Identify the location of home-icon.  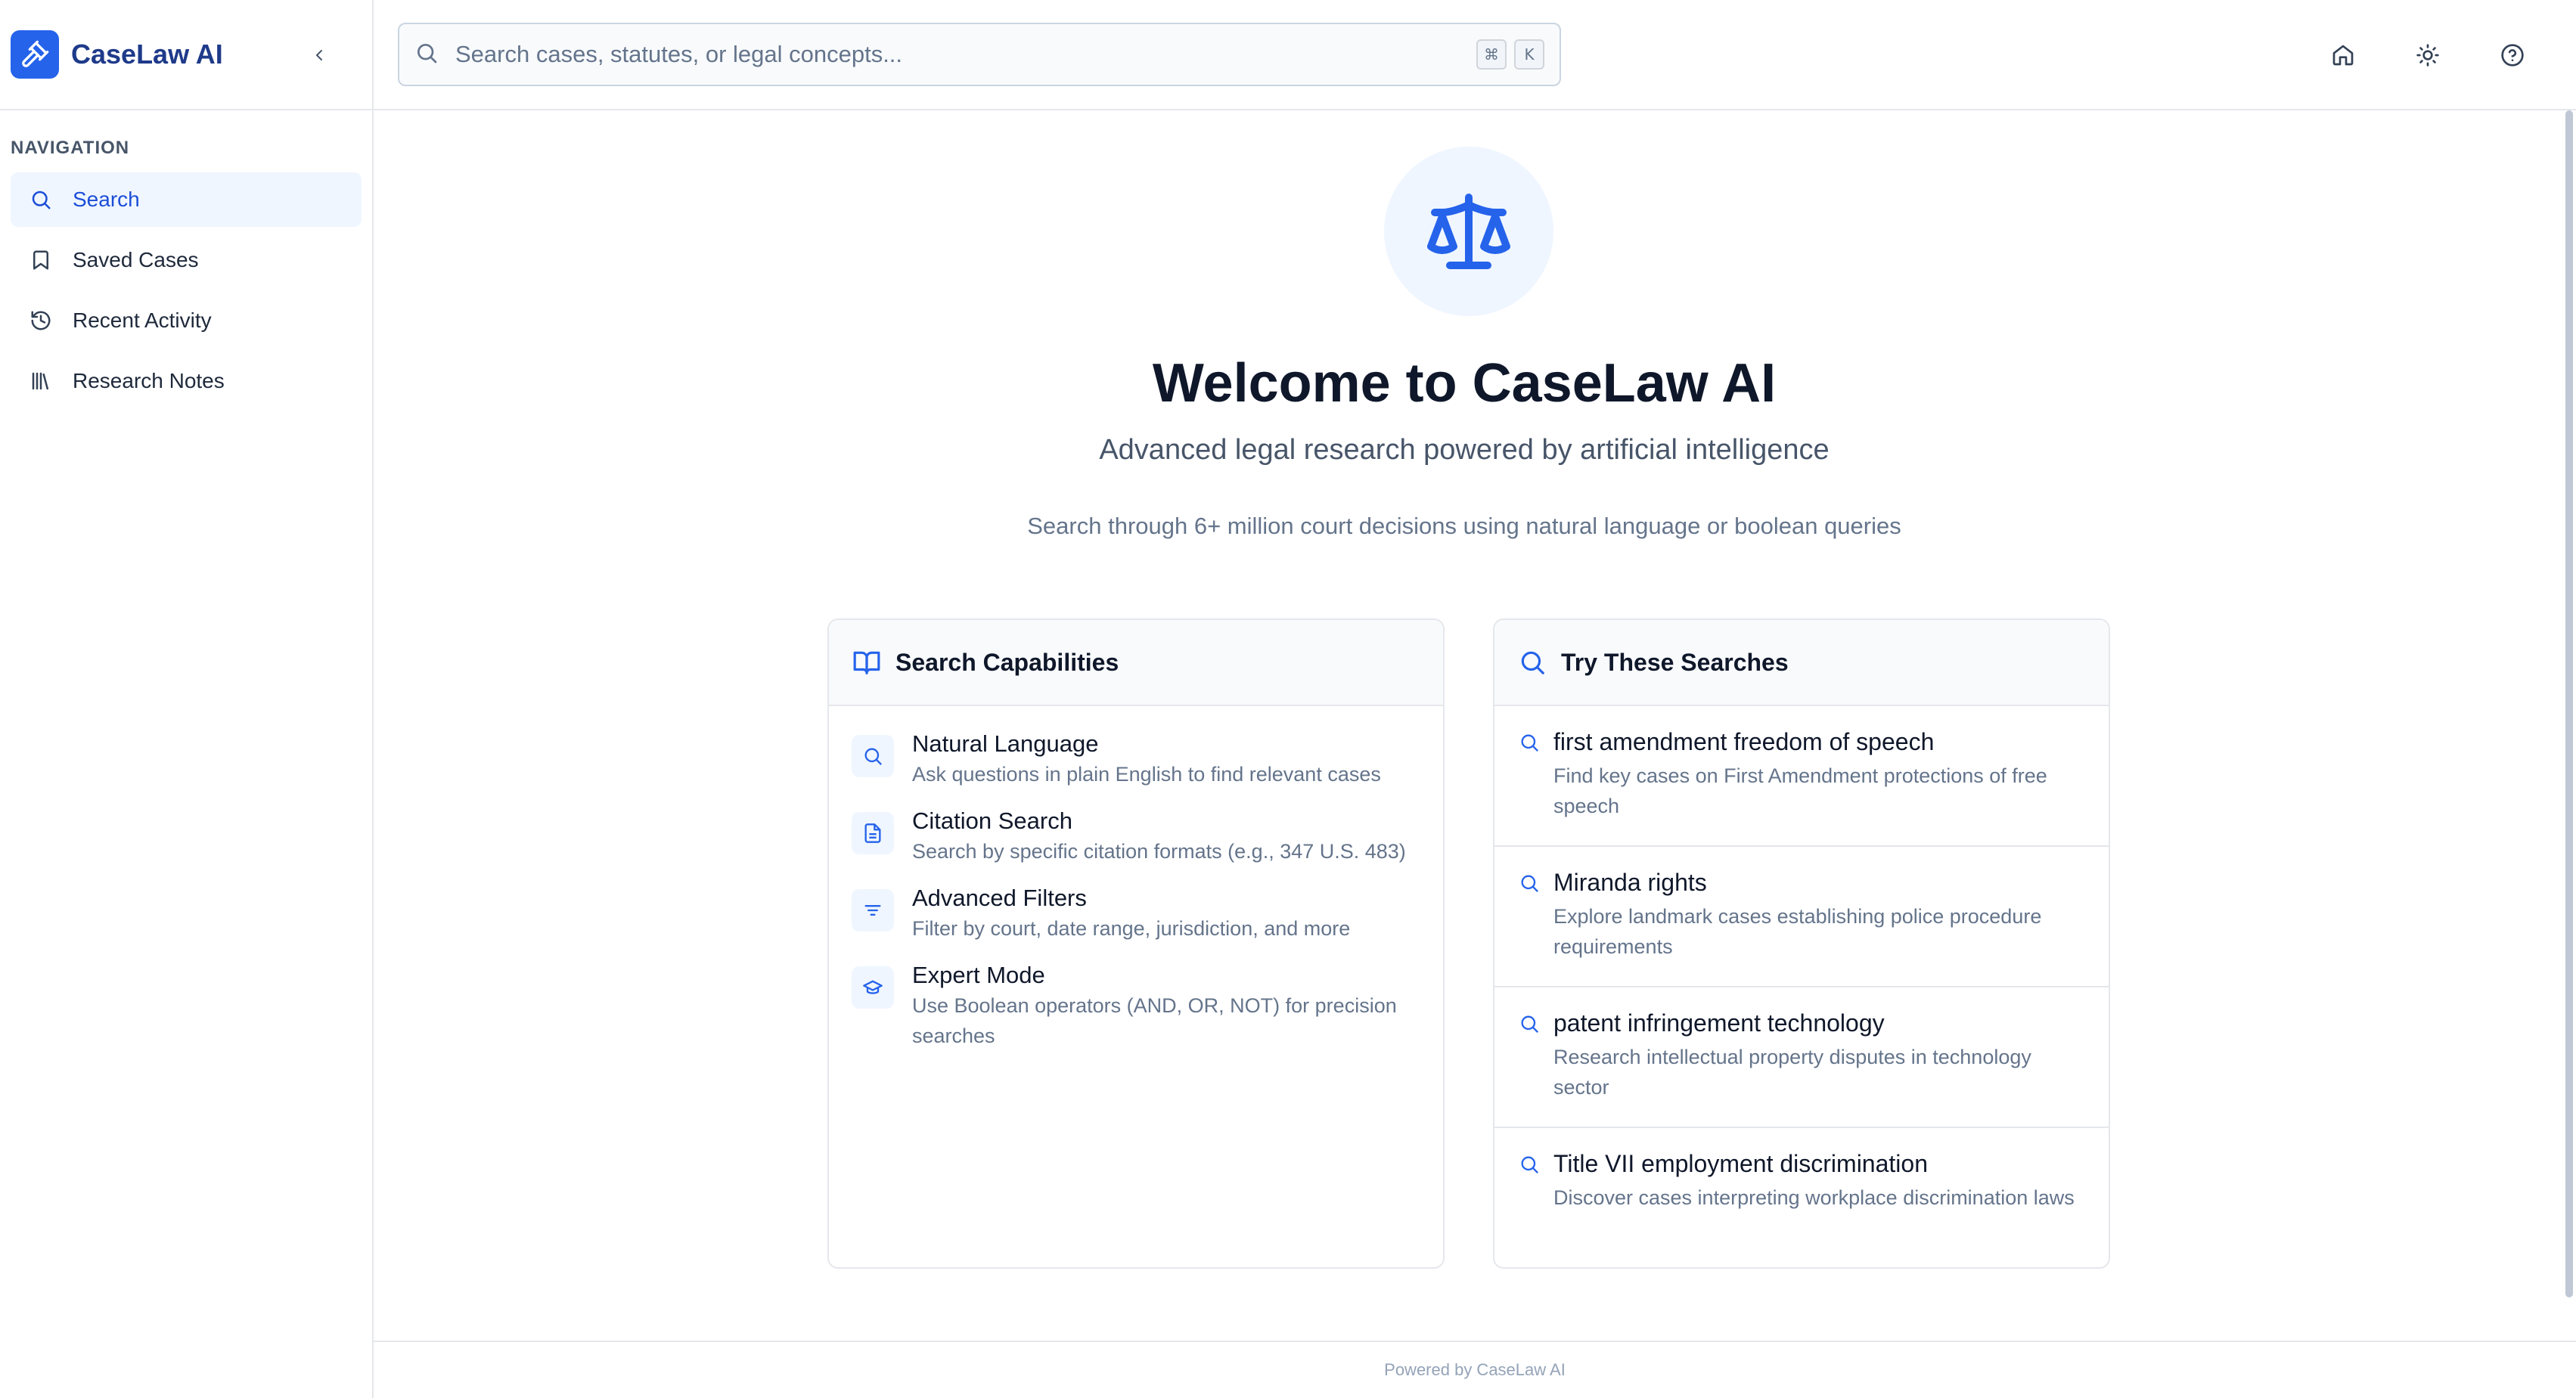
(2343, 56).